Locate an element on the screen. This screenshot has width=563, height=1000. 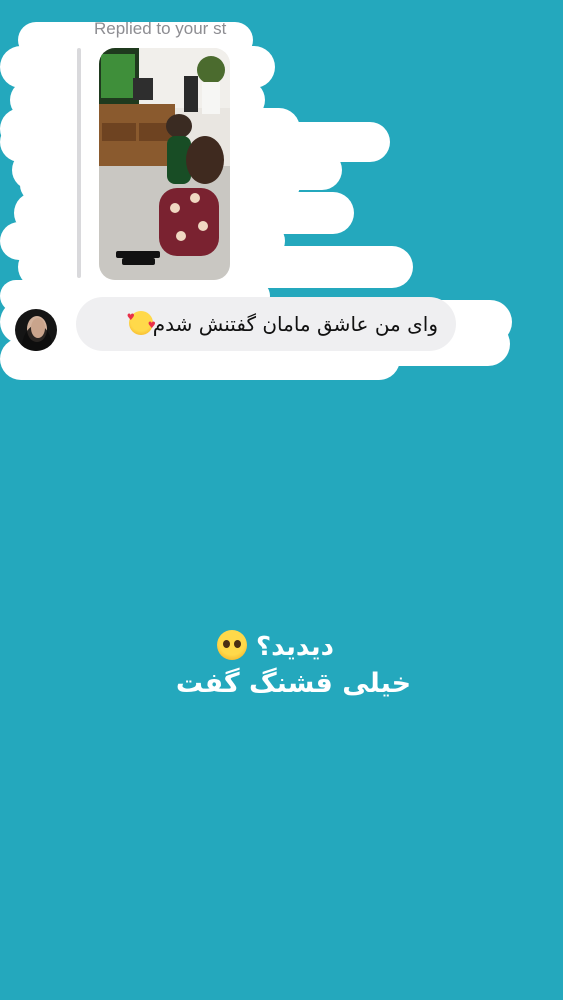
reply-quote-bar is located at coordinates (79, 163).